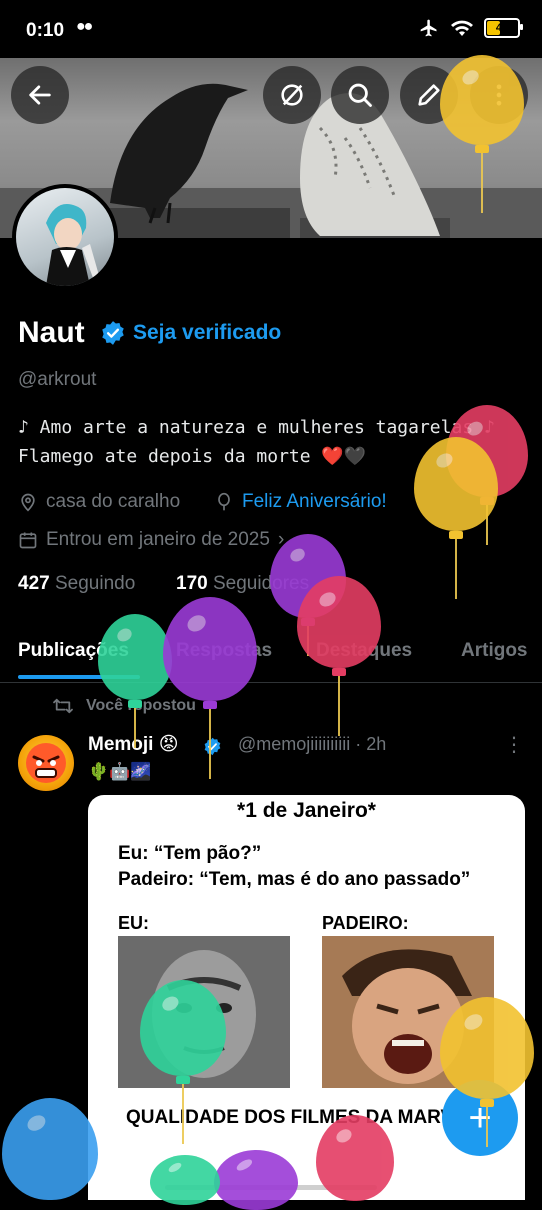 The height and width of the screenshot is (1210, 542). I want to click on repost-indicator: Você repostou, so click(124, 706).